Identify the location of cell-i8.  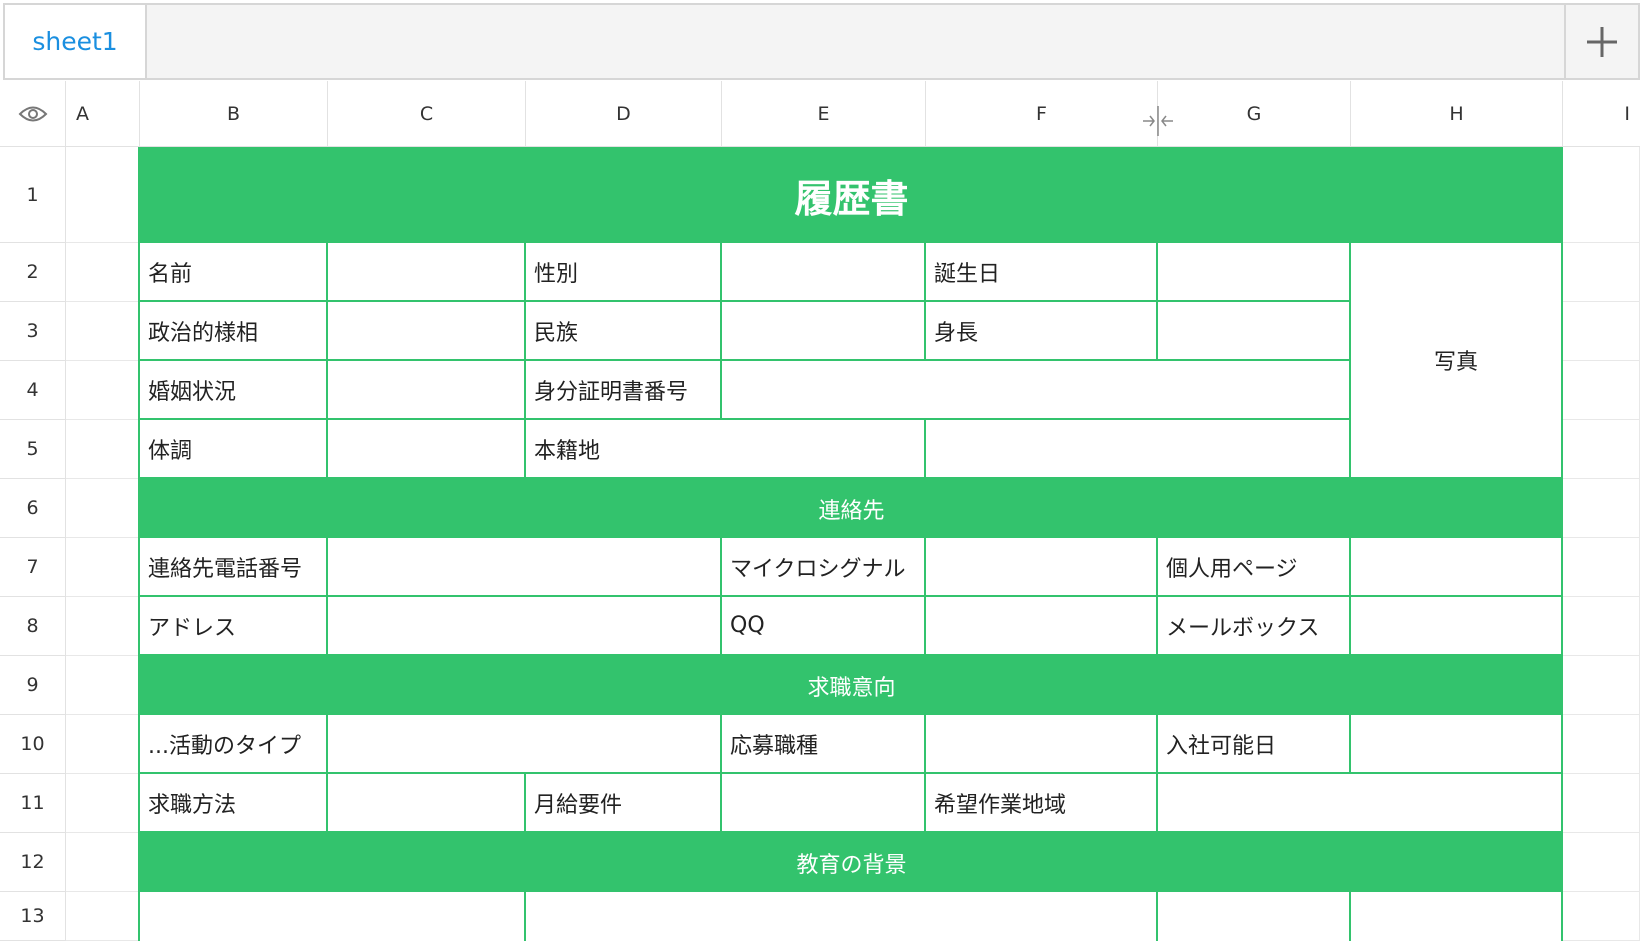
(1601, 626).